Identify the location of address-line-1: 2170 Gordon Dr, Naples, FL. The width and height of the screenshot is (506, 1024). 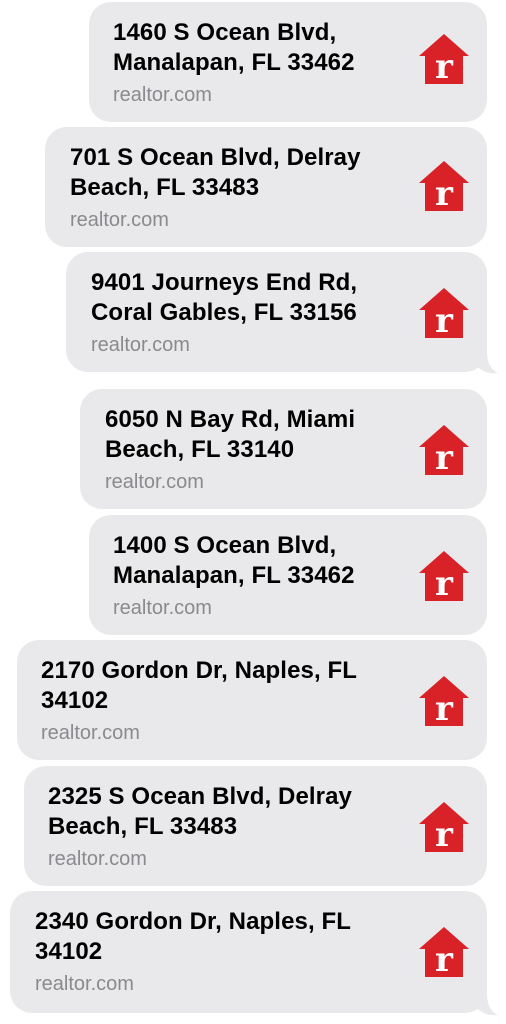
(199, 670).